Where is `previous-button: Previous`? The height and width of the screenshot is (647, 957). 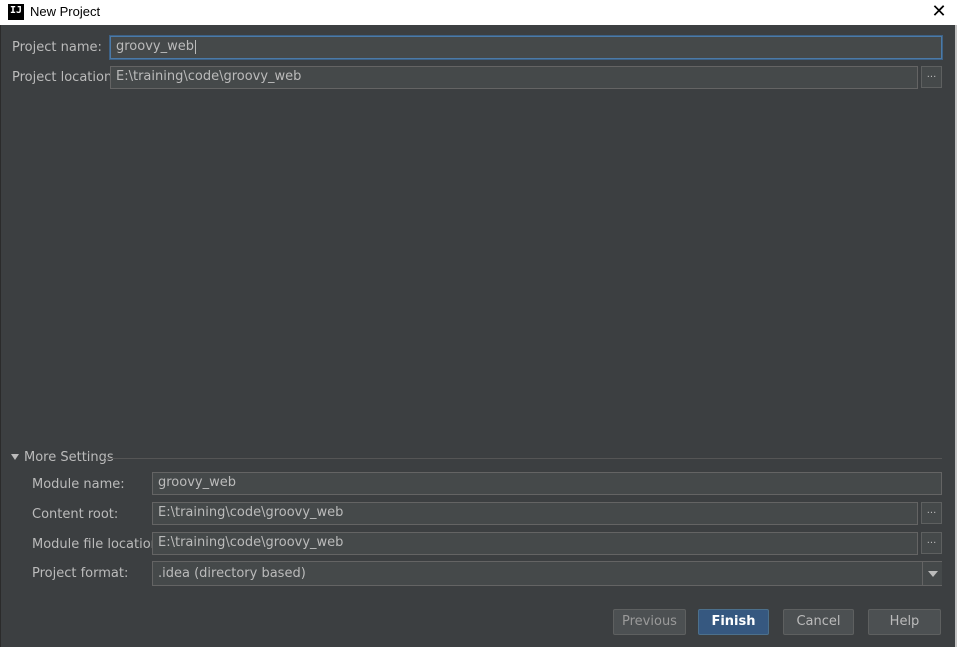
previous-button: Previous is located at coordinates (649, 622).